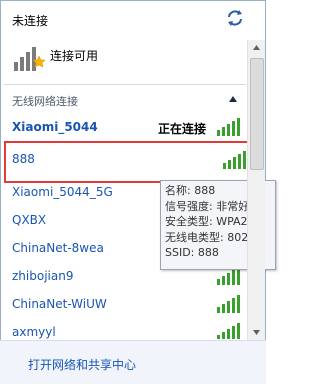  What do you see at coordinates (256, 190) in the screenshot?
I see `scrollbar` at bounding box center [256, 190].